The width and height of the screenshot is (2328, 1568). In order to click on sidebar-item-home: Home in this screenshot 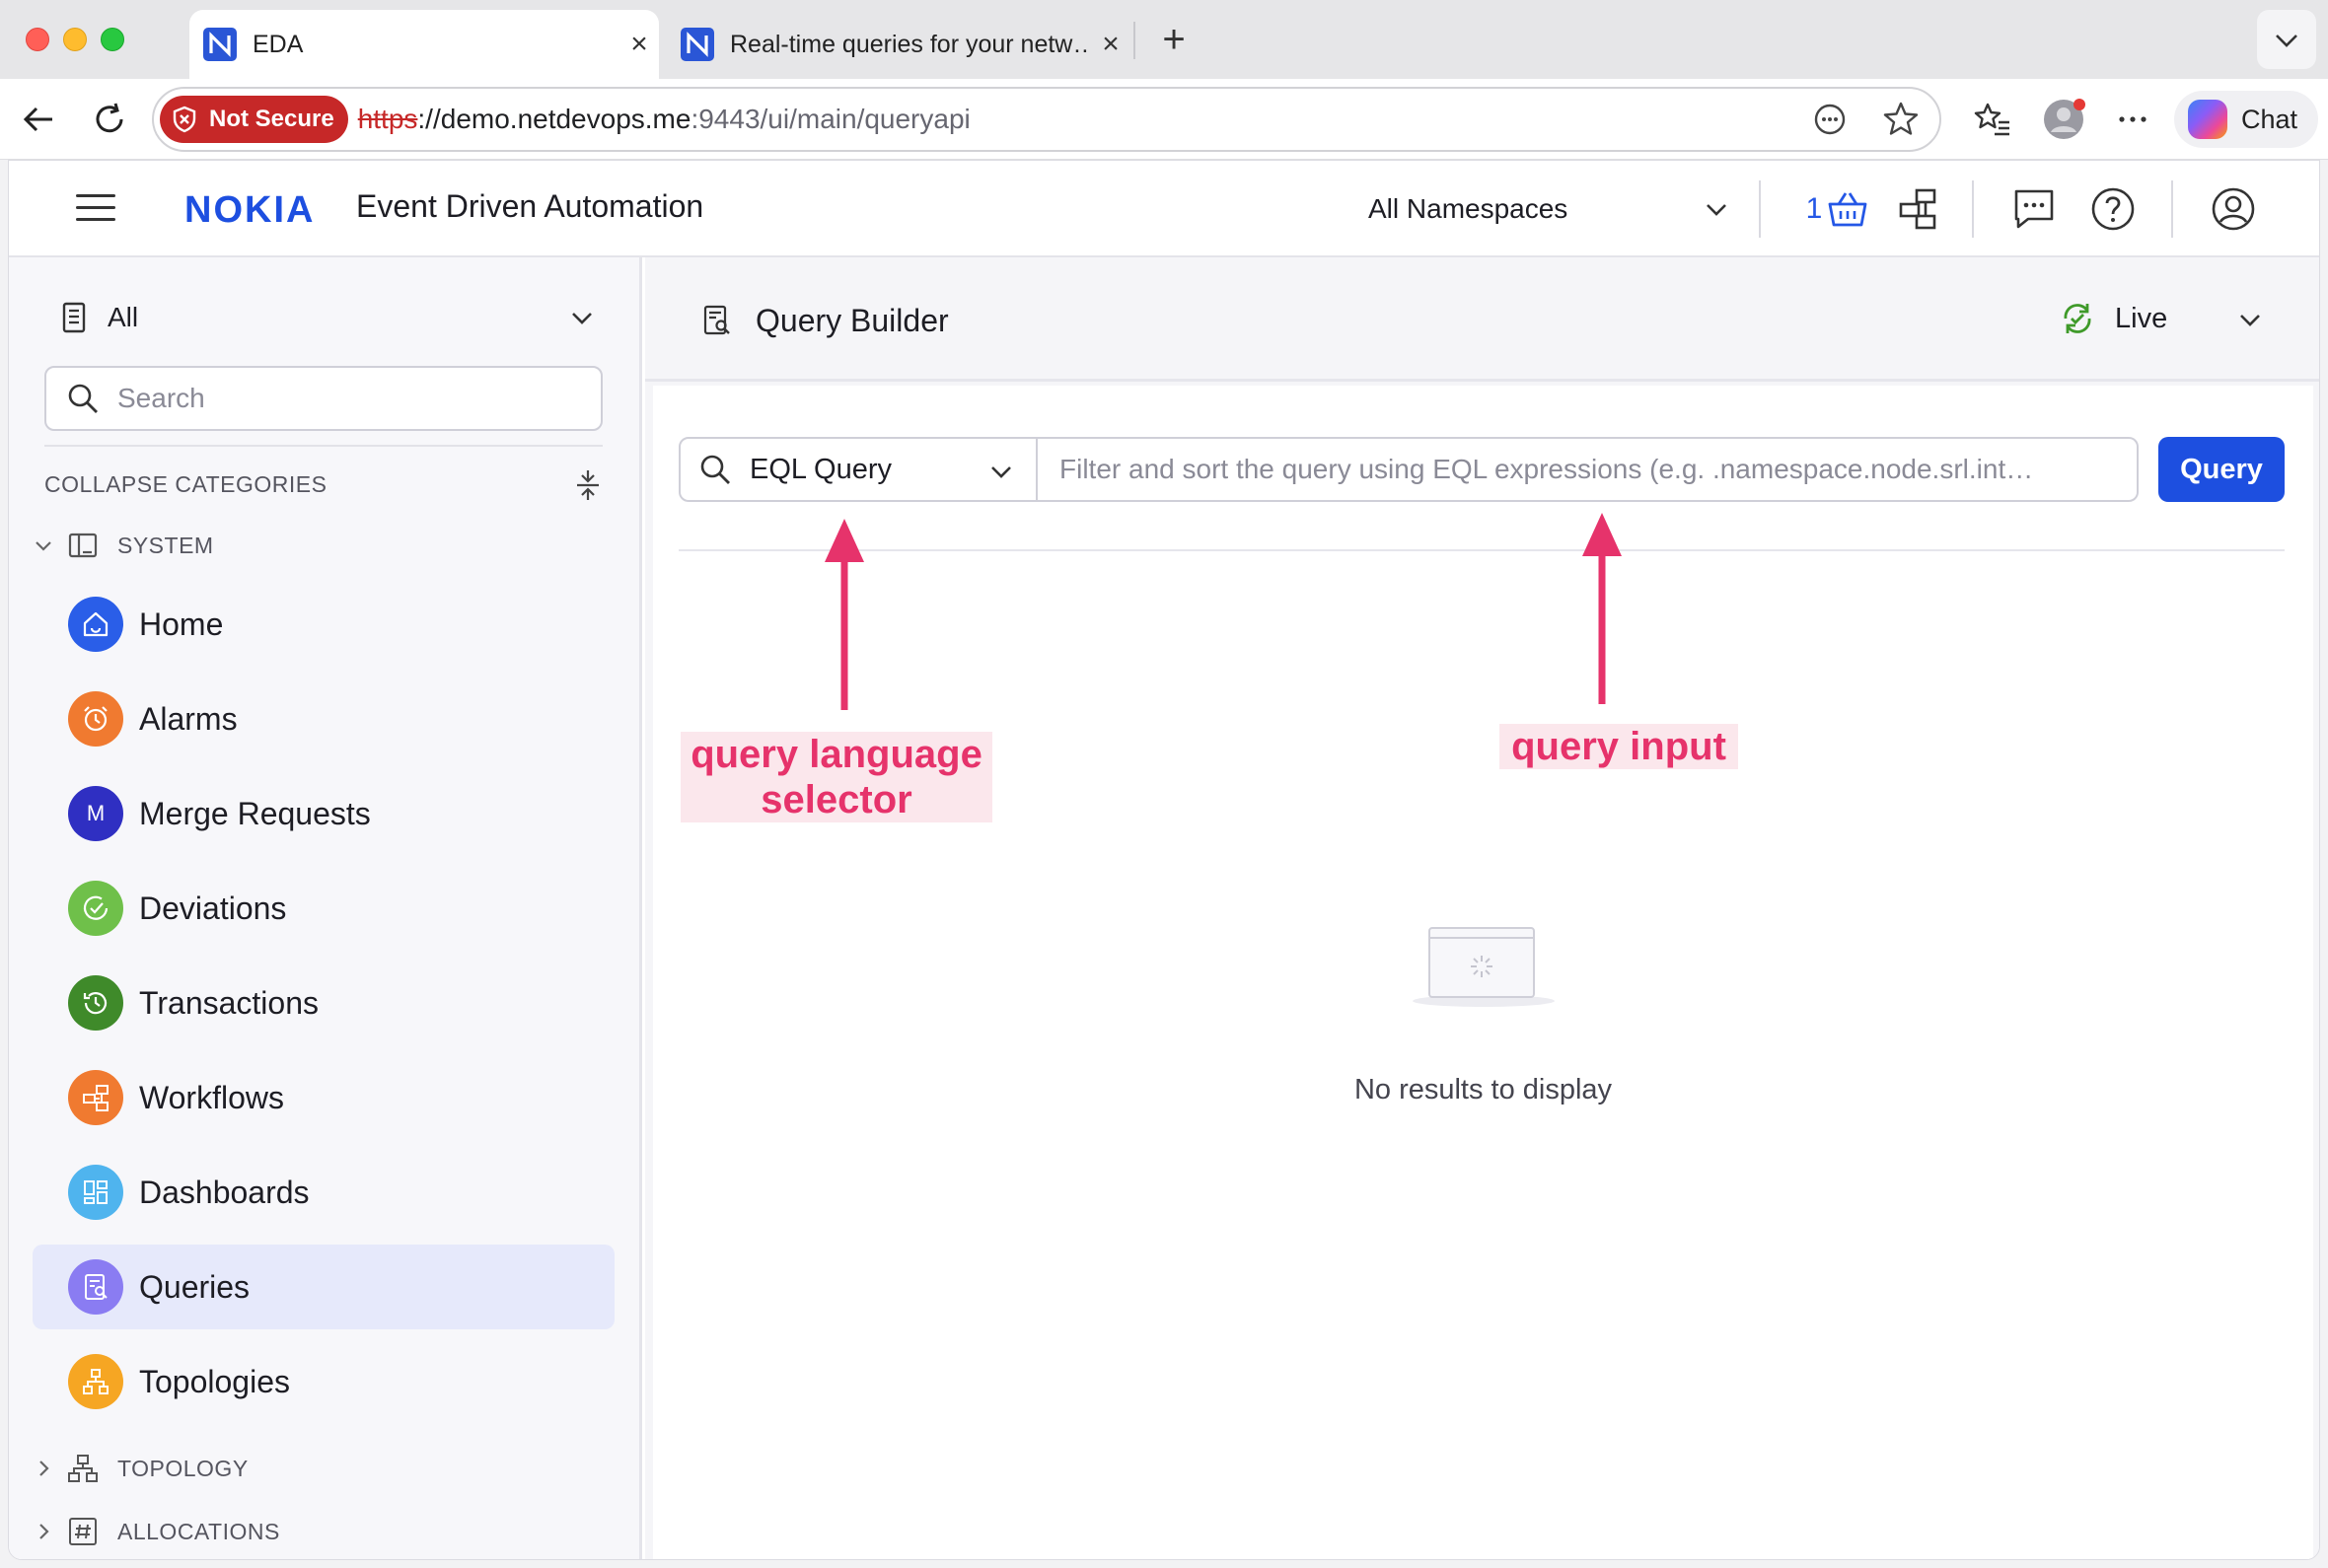, I will do `click(324, 624)`.